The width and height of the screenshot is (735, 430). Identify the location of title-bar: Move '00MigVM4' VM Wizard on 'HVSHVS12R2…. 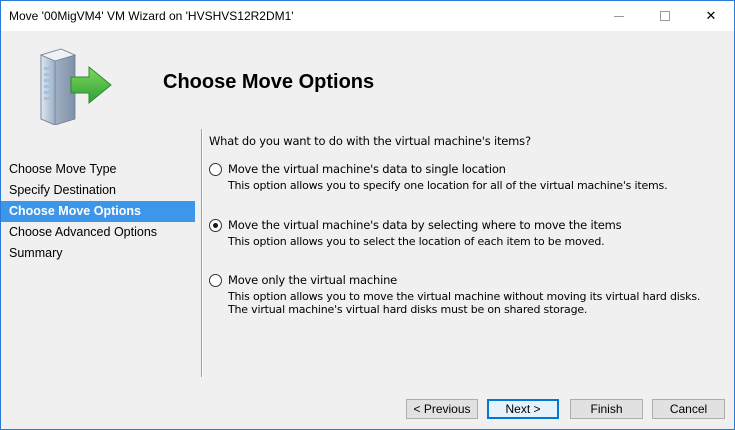
(367, 16).